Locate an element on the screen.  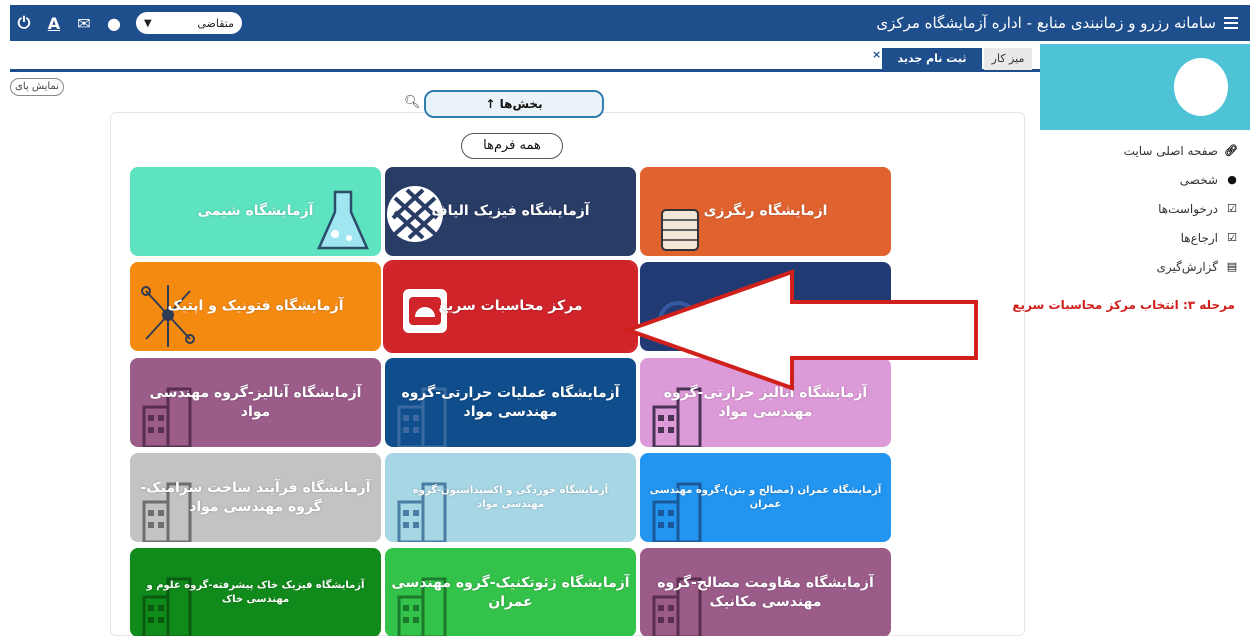
tile-dyeing-lab: ازمایشگاه رنگرزی is located at coordinates (765, 211).